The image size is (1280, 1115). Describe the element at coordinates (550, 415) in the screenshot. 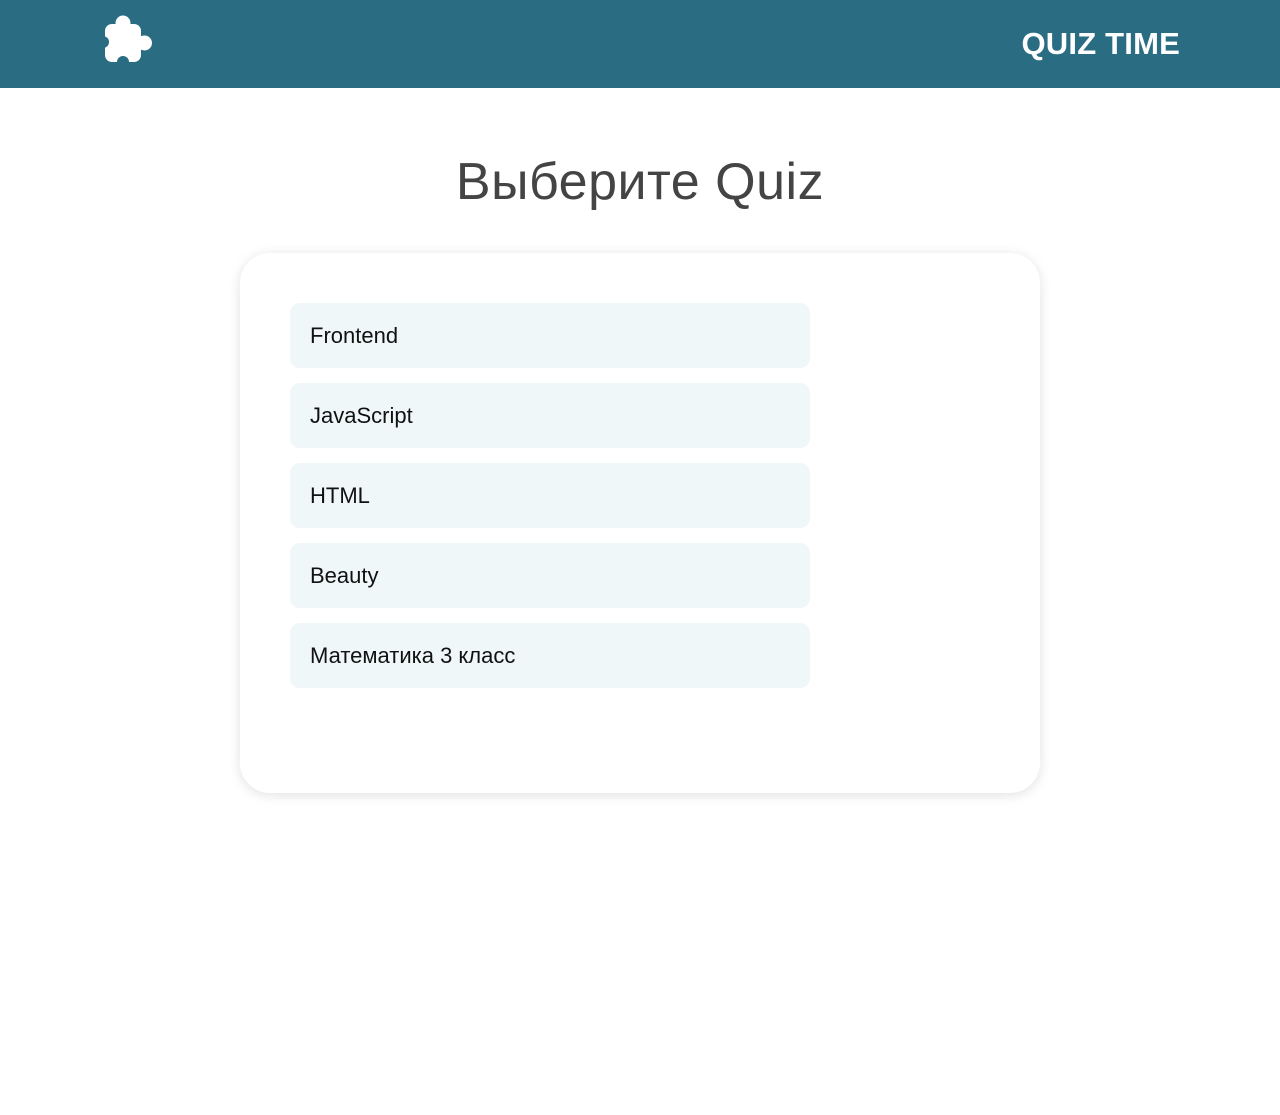

I see `quiz-item-javascript: JavaScript` at that location.